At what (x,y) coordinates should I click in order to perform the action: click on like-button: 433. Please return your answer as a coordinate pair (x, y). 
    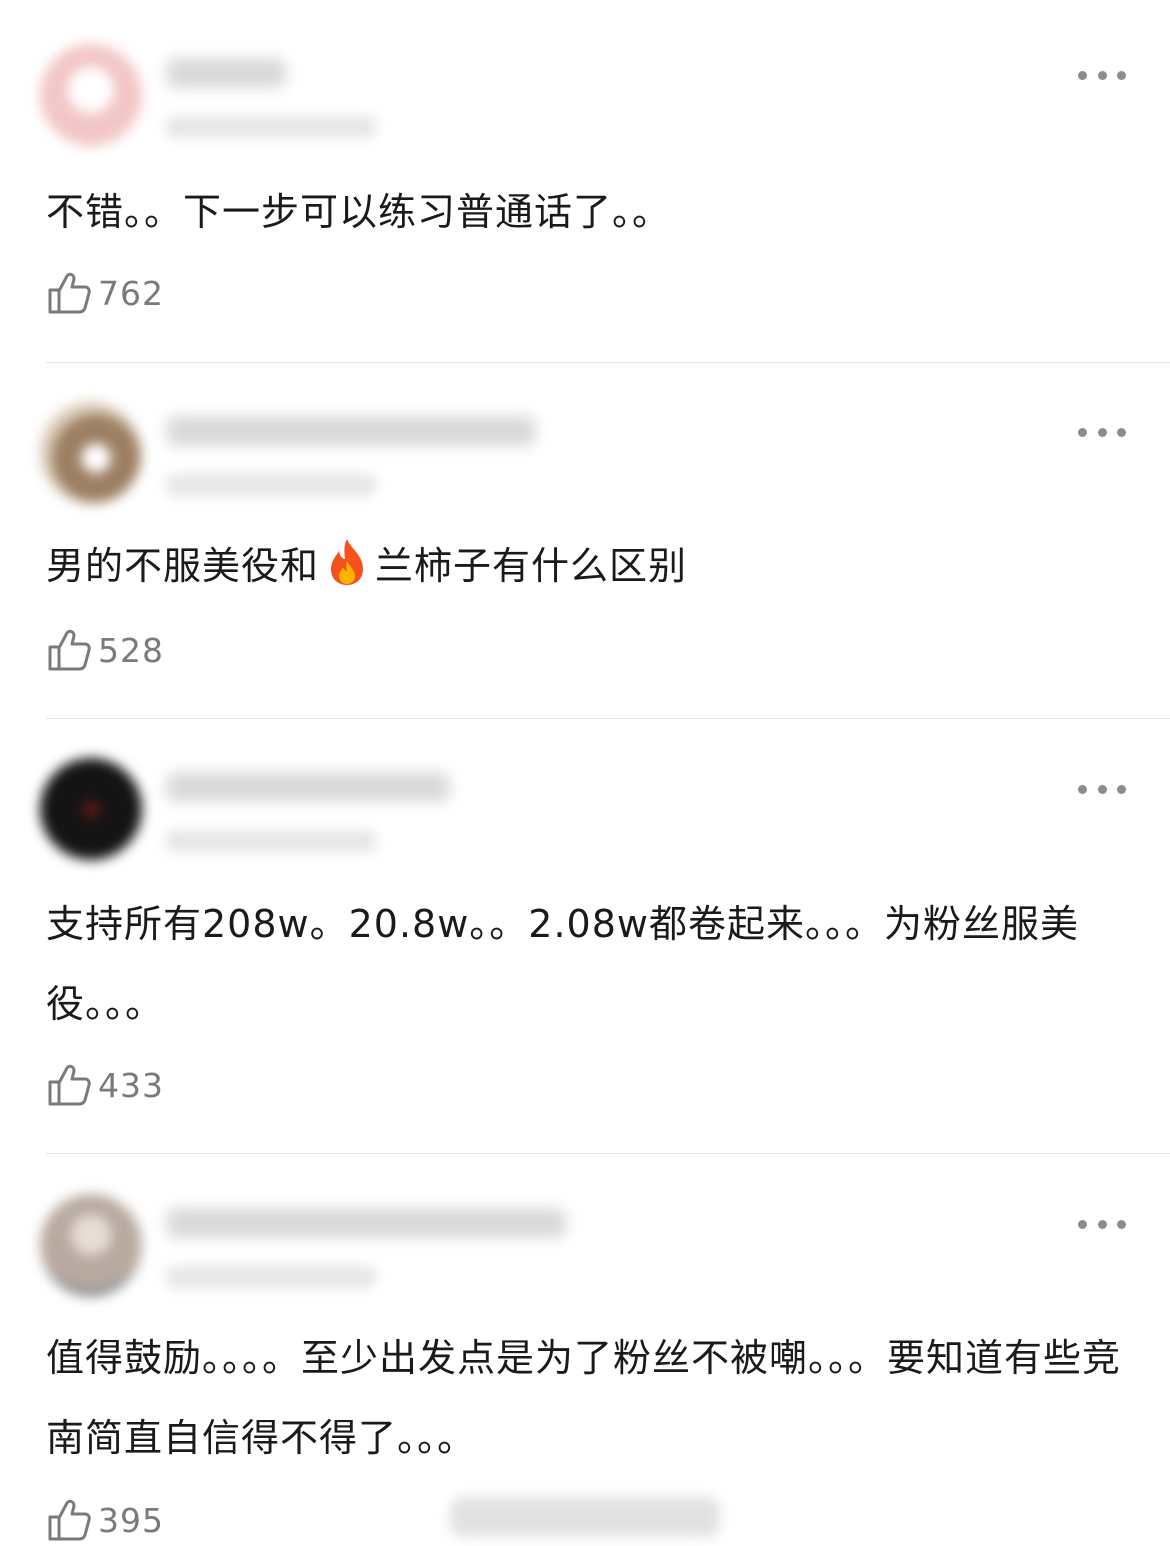
    Looking at the image, I should click on (105, 1085).